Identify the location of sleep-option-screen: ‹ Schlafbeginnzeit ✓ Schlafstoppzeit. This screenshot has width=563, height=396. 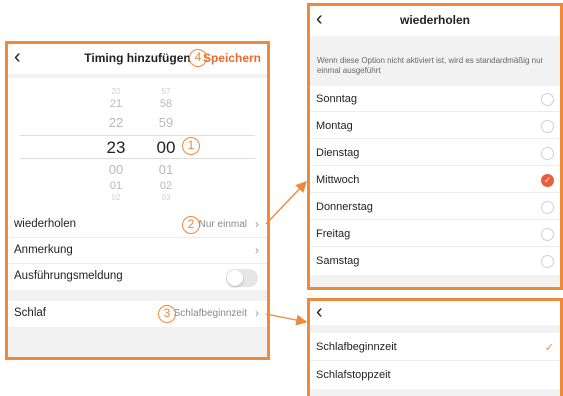
(435, 347).